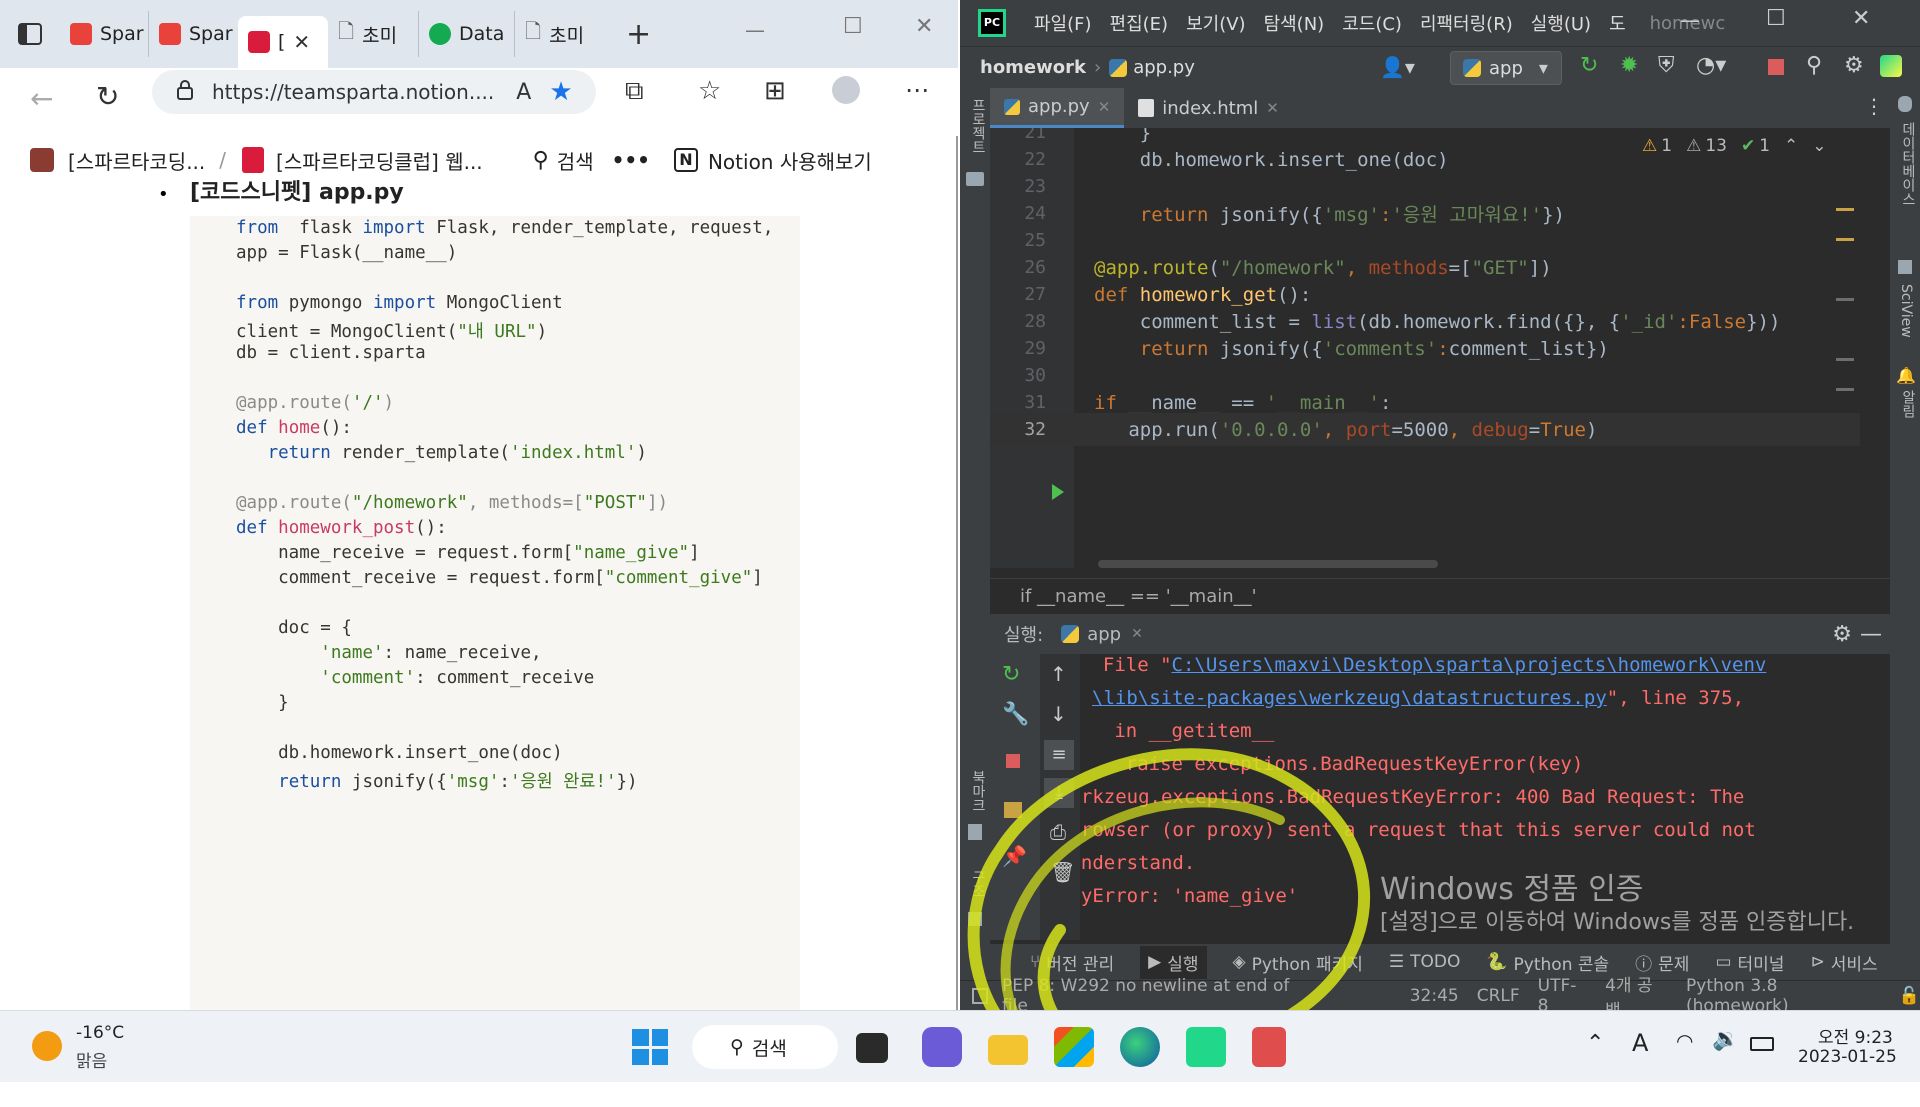  I want to click on run-config-selector: app ▾, so click(1506, 68).